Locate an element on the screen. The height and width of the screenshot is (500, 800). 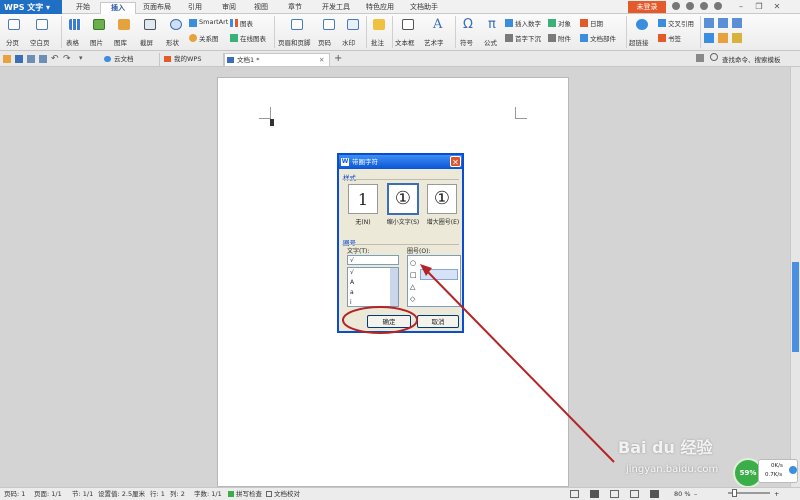
highlight-ellipse is located at coordinates (380, 320).